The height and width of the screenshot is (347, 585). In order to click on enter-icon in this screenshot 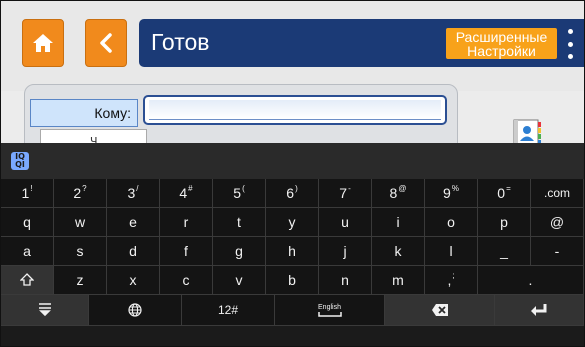, I will do `click(539, 310)`.